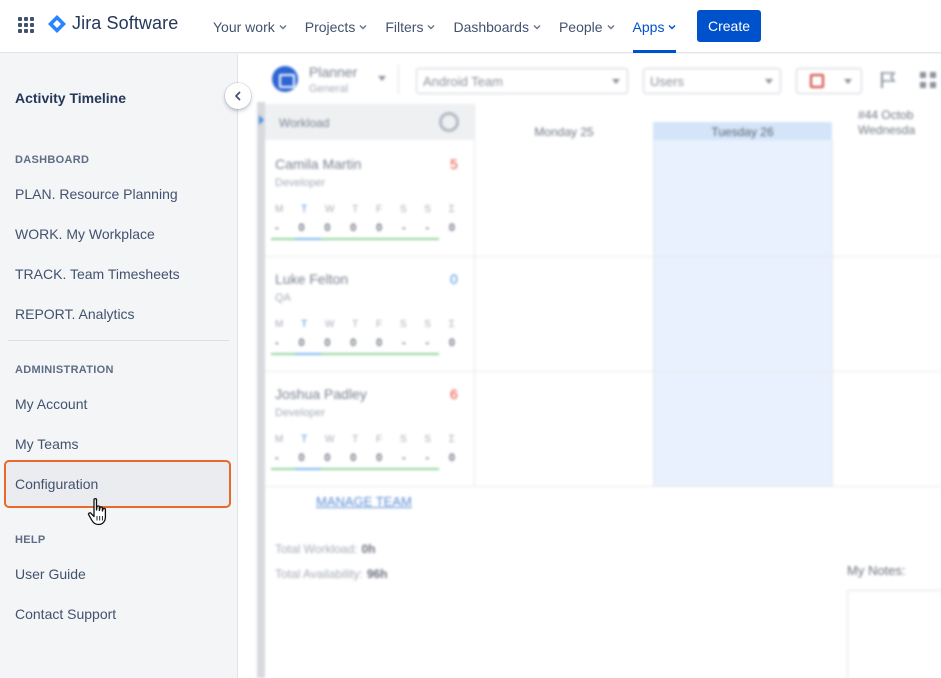 Image resolution: width=941 pixels, height=678 pixels. What do you see at coordinates (454, 164) in the screenshot?
I see `member-issue-count: 5` at bounding box center [454, 164].